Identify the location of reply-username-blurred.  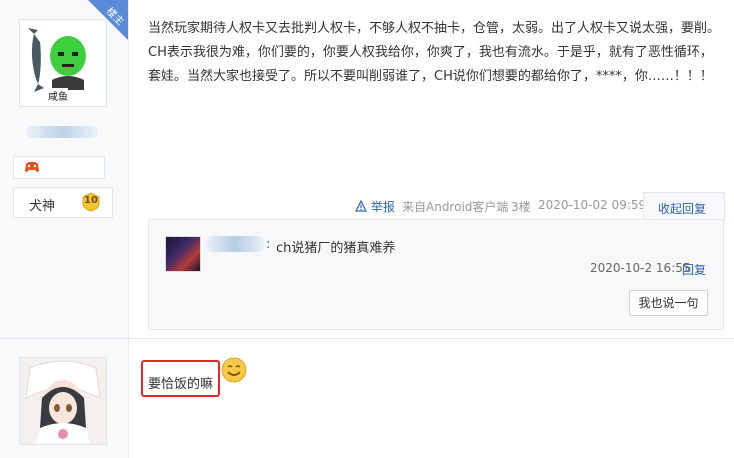
(235, 244).